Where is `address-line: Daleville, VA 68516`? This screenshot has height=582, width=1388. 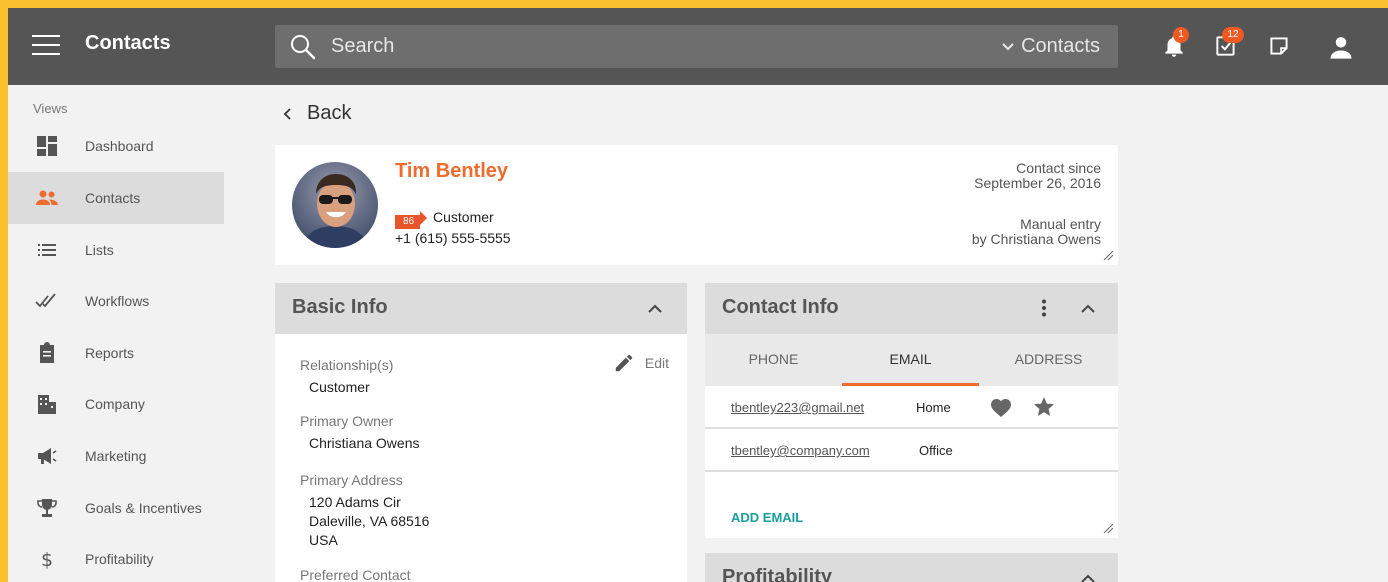
address-line: Daleville, VA 68516 is located at coordinates (369, 521).